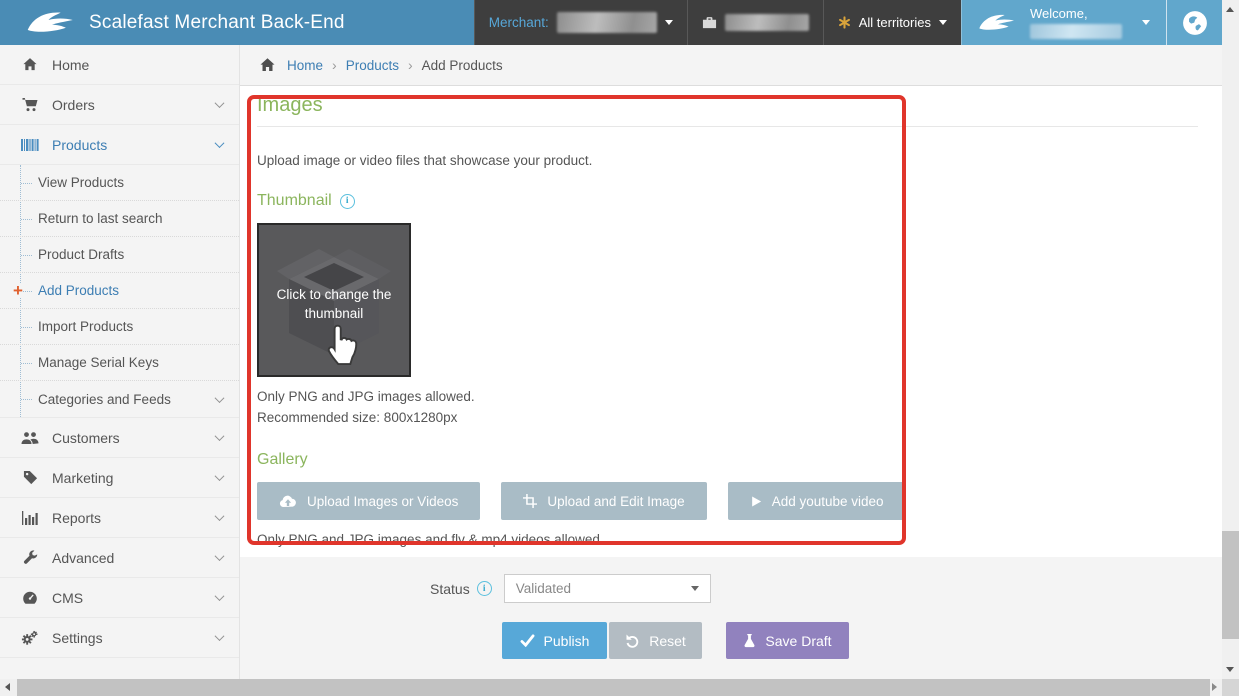  Describe the element at coordinates (7, 687) in the screenshot. I see `scroll-left-arrow-icon` at that location.